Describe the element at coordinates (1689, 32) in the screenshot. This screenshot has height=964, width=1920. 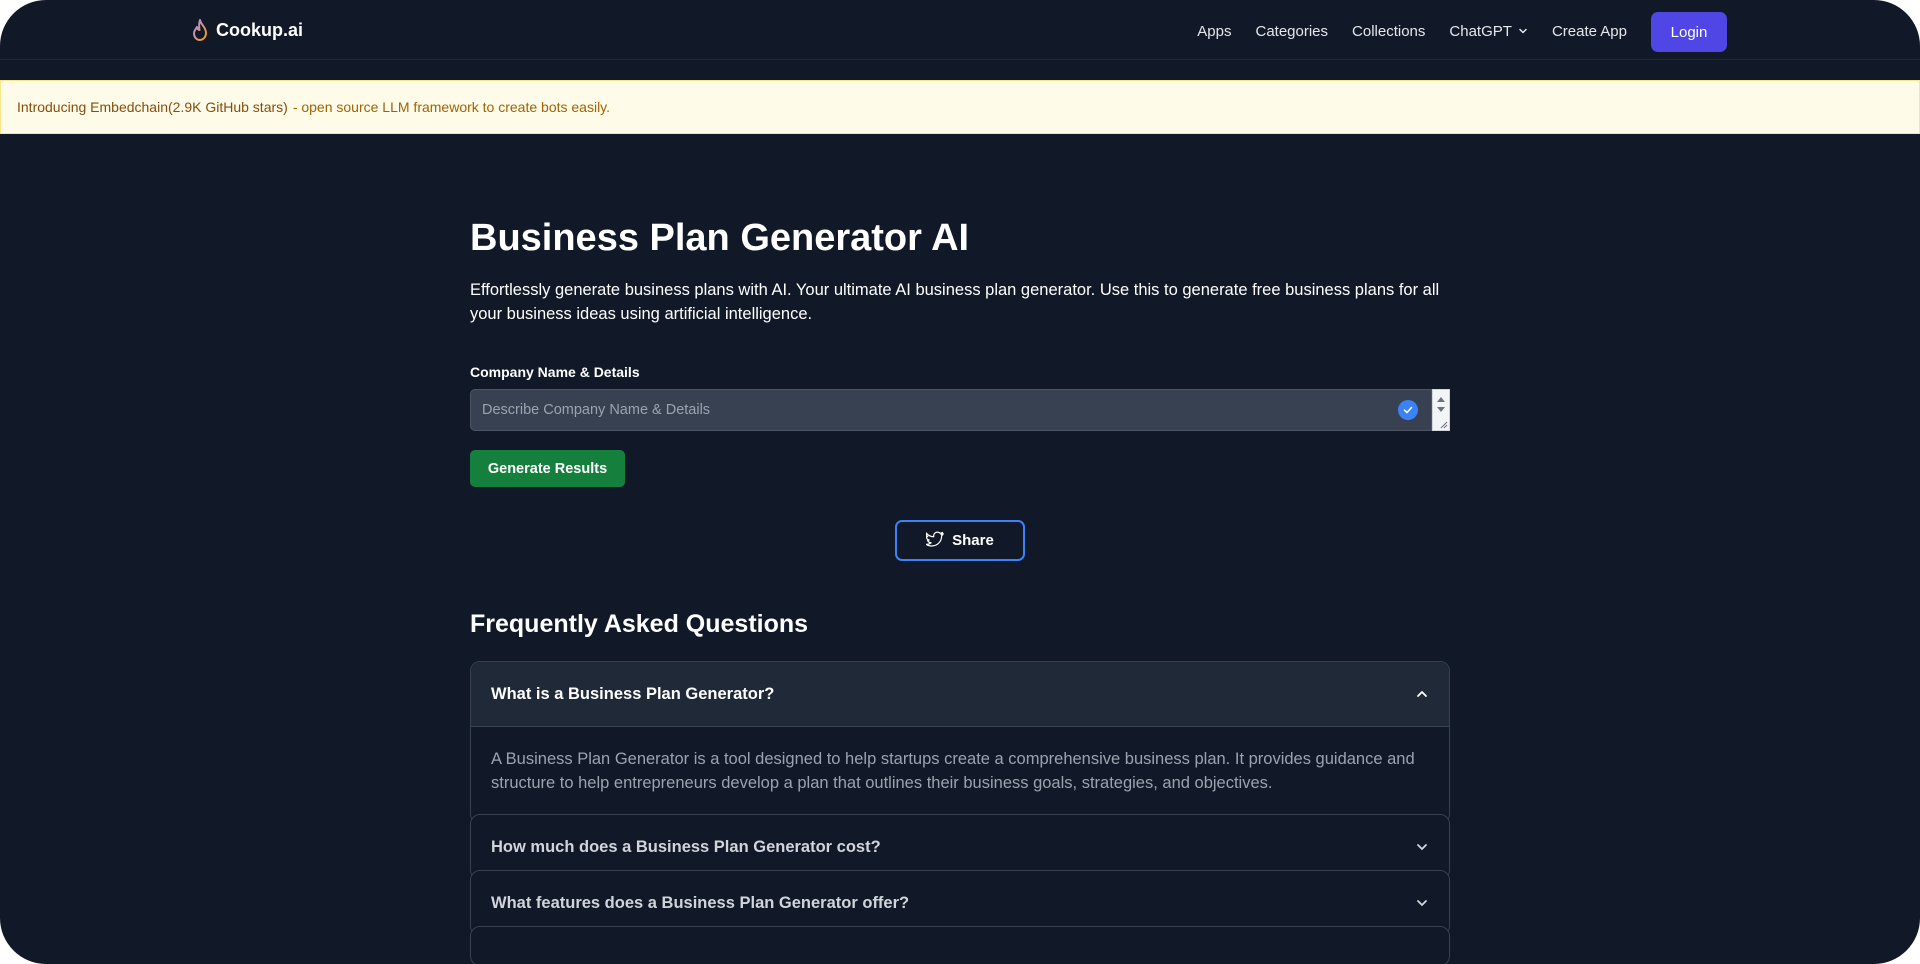
I see `login-button: Login` at that location.